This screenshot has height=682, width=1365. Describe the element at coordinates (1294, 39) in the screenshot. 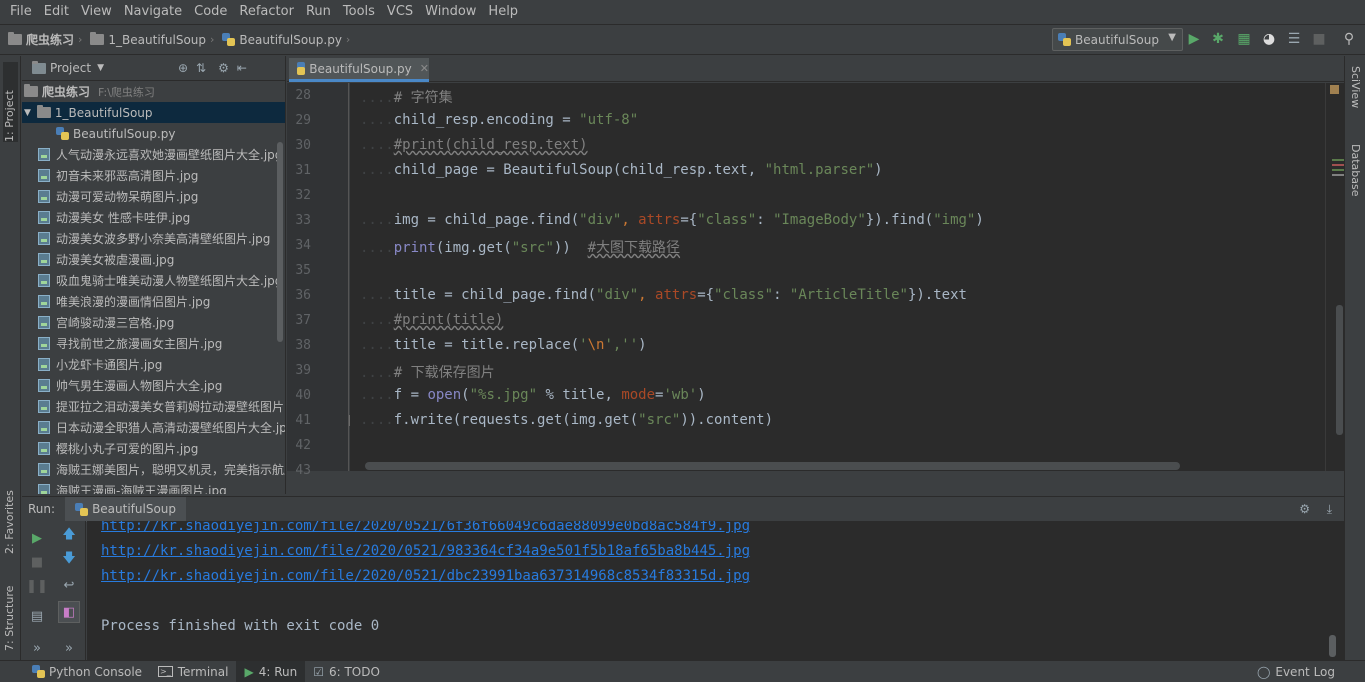

I see `concurrency-icon: ☰` at that location.